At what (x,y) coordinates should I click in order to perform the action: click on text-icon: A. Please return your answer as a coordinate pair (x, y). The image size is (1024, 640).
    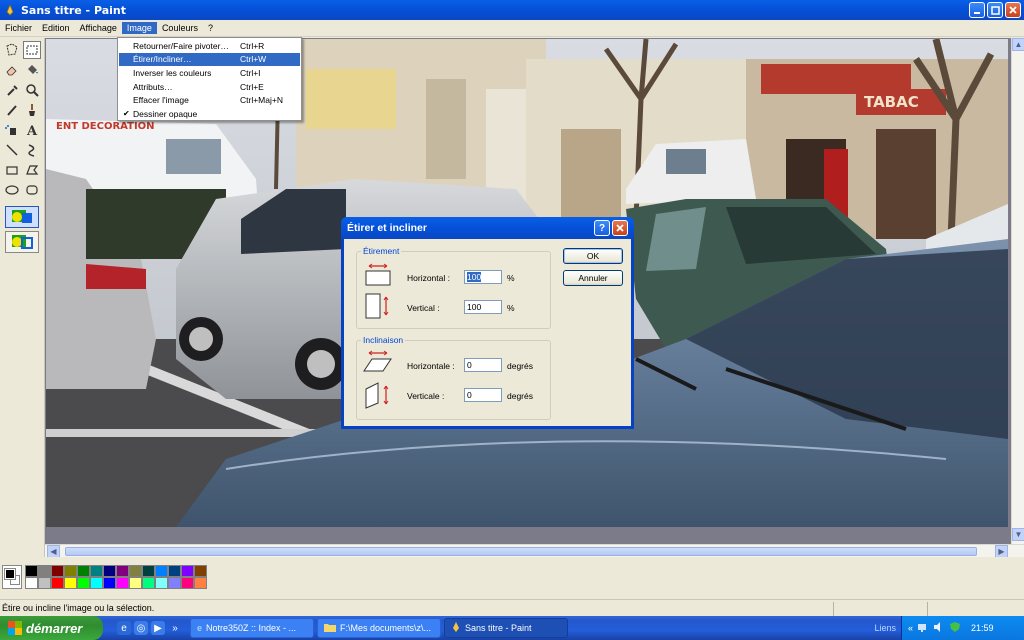
    Looking at the image, I should click on (32, 130).